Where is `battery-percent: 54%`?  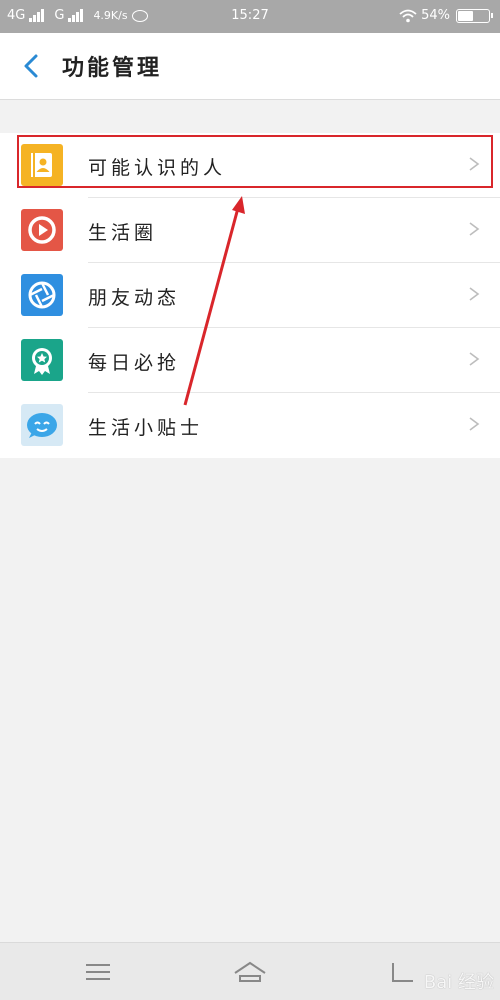
battery-percent: 54% is located at coordinates (435, 15).